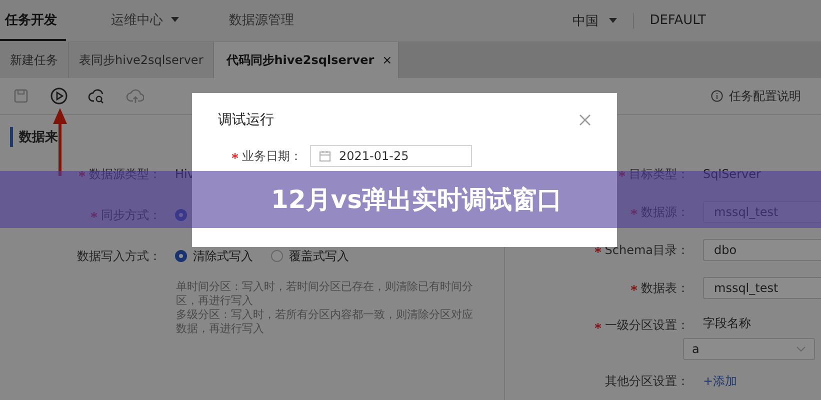 This screenshot has height=400, width=821. What do you see at coordinates (272, 156) in the screenshot?
I see `field-label: 业务日期：` at bounding box center [272, 156].